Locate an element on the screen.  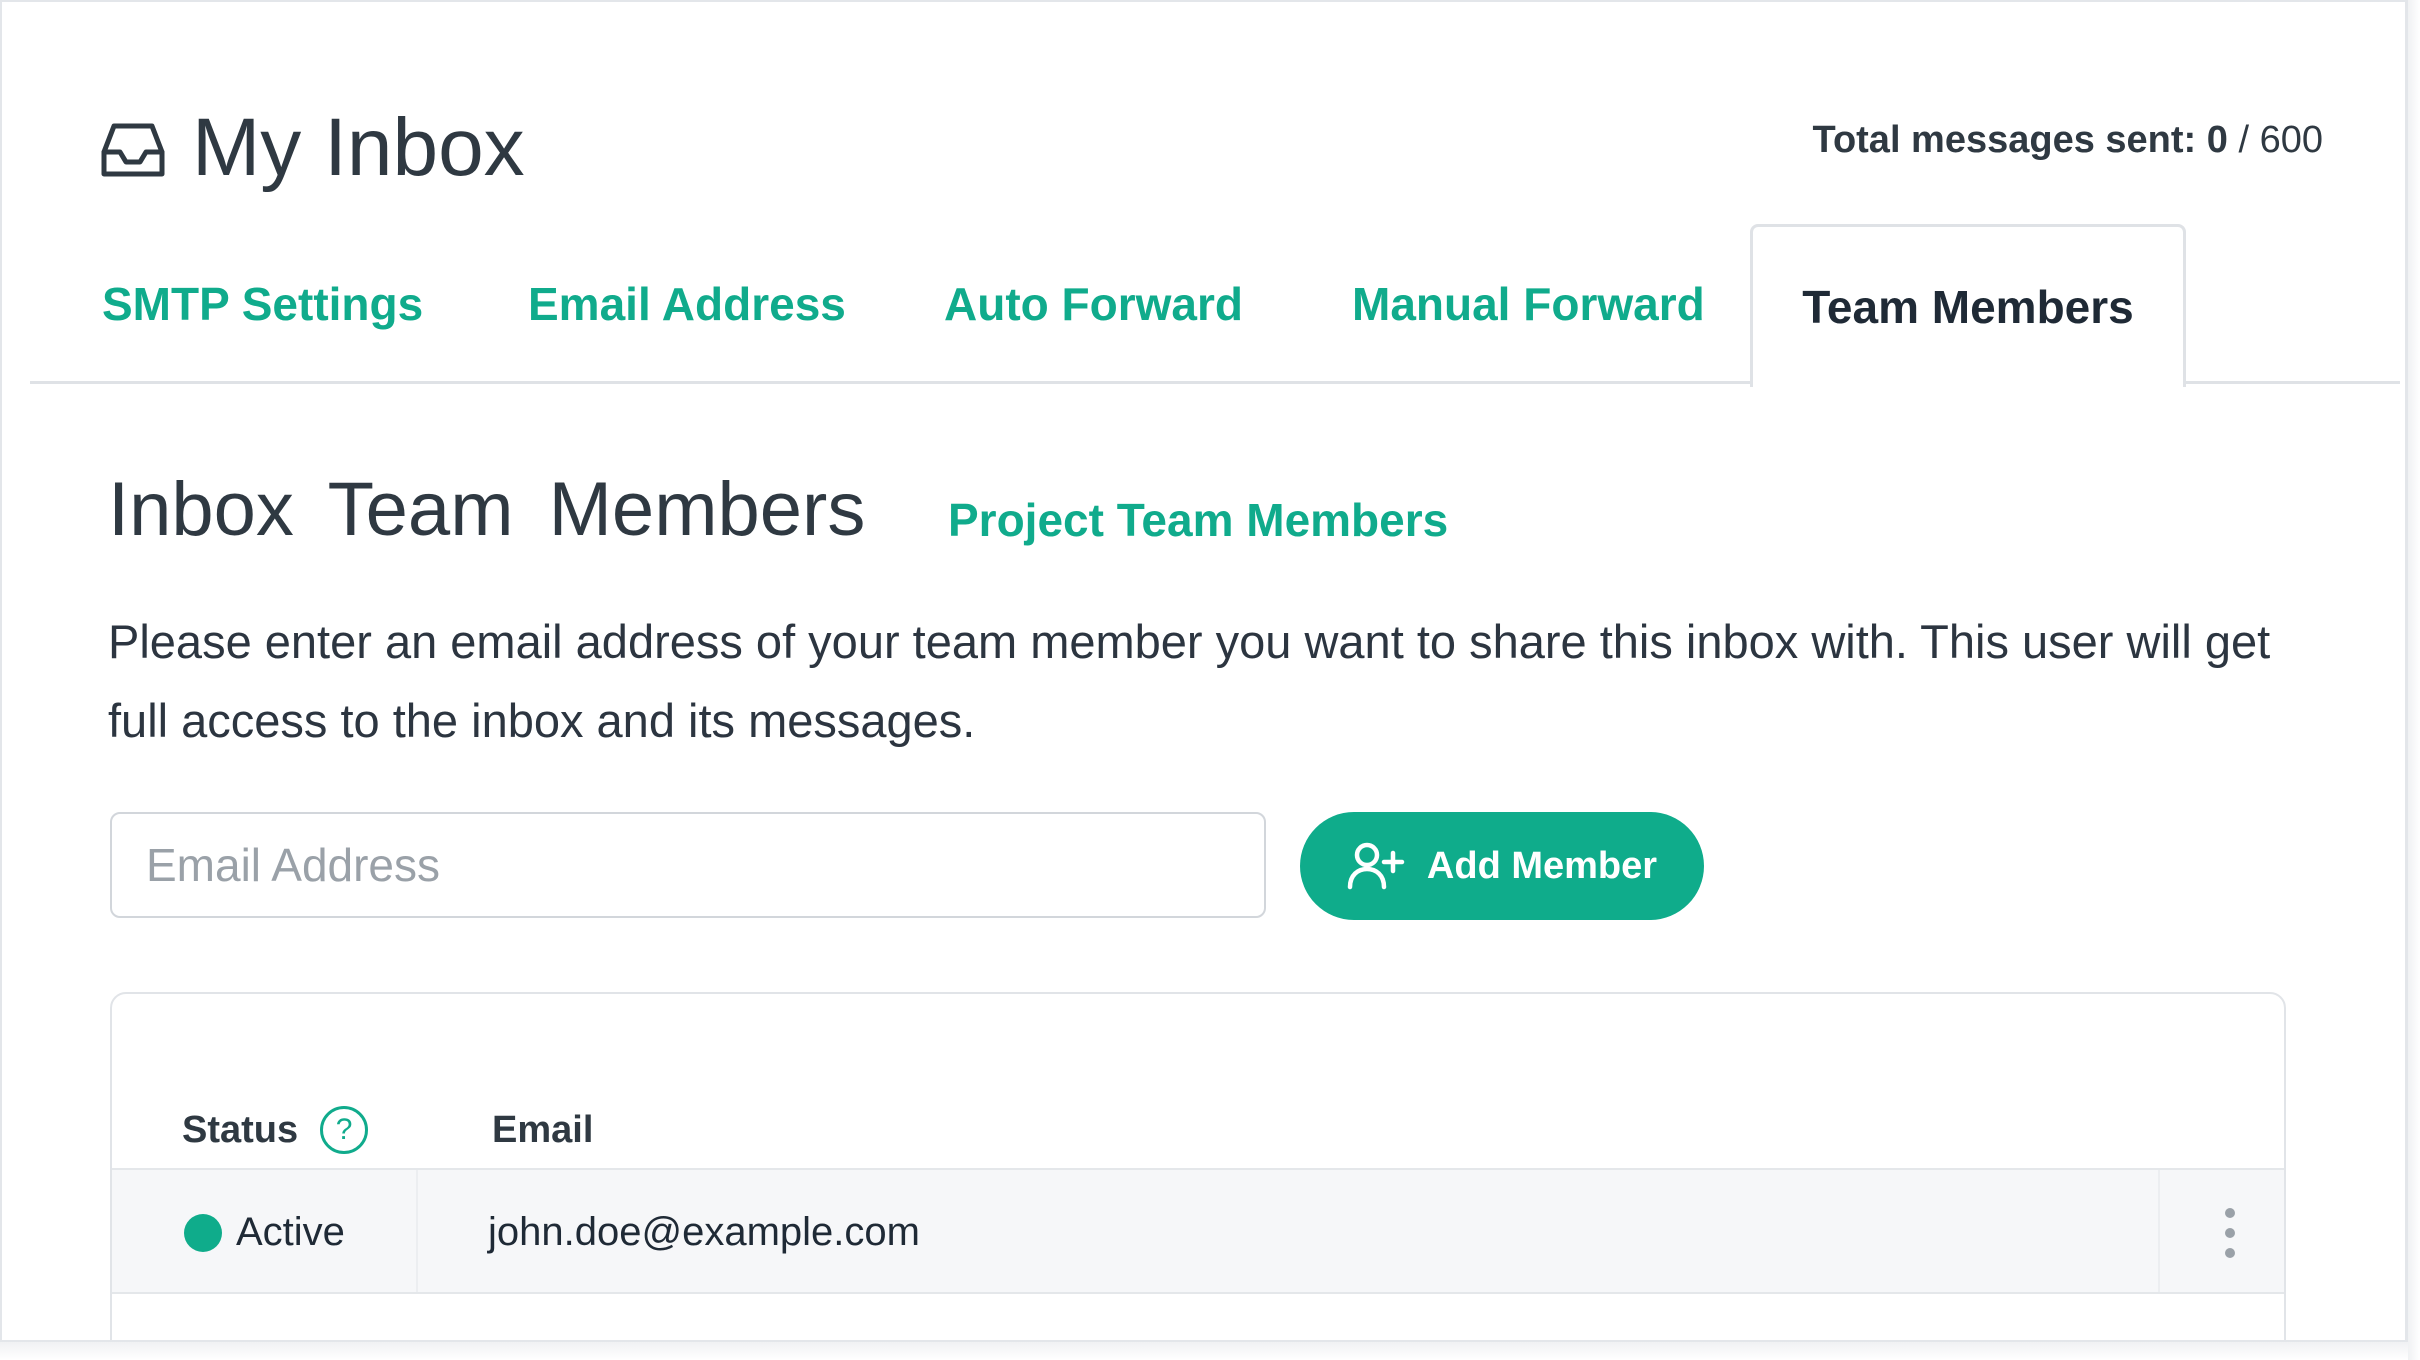
project-team-members-link: Project Team Members is located at coordinates (1198, 520).